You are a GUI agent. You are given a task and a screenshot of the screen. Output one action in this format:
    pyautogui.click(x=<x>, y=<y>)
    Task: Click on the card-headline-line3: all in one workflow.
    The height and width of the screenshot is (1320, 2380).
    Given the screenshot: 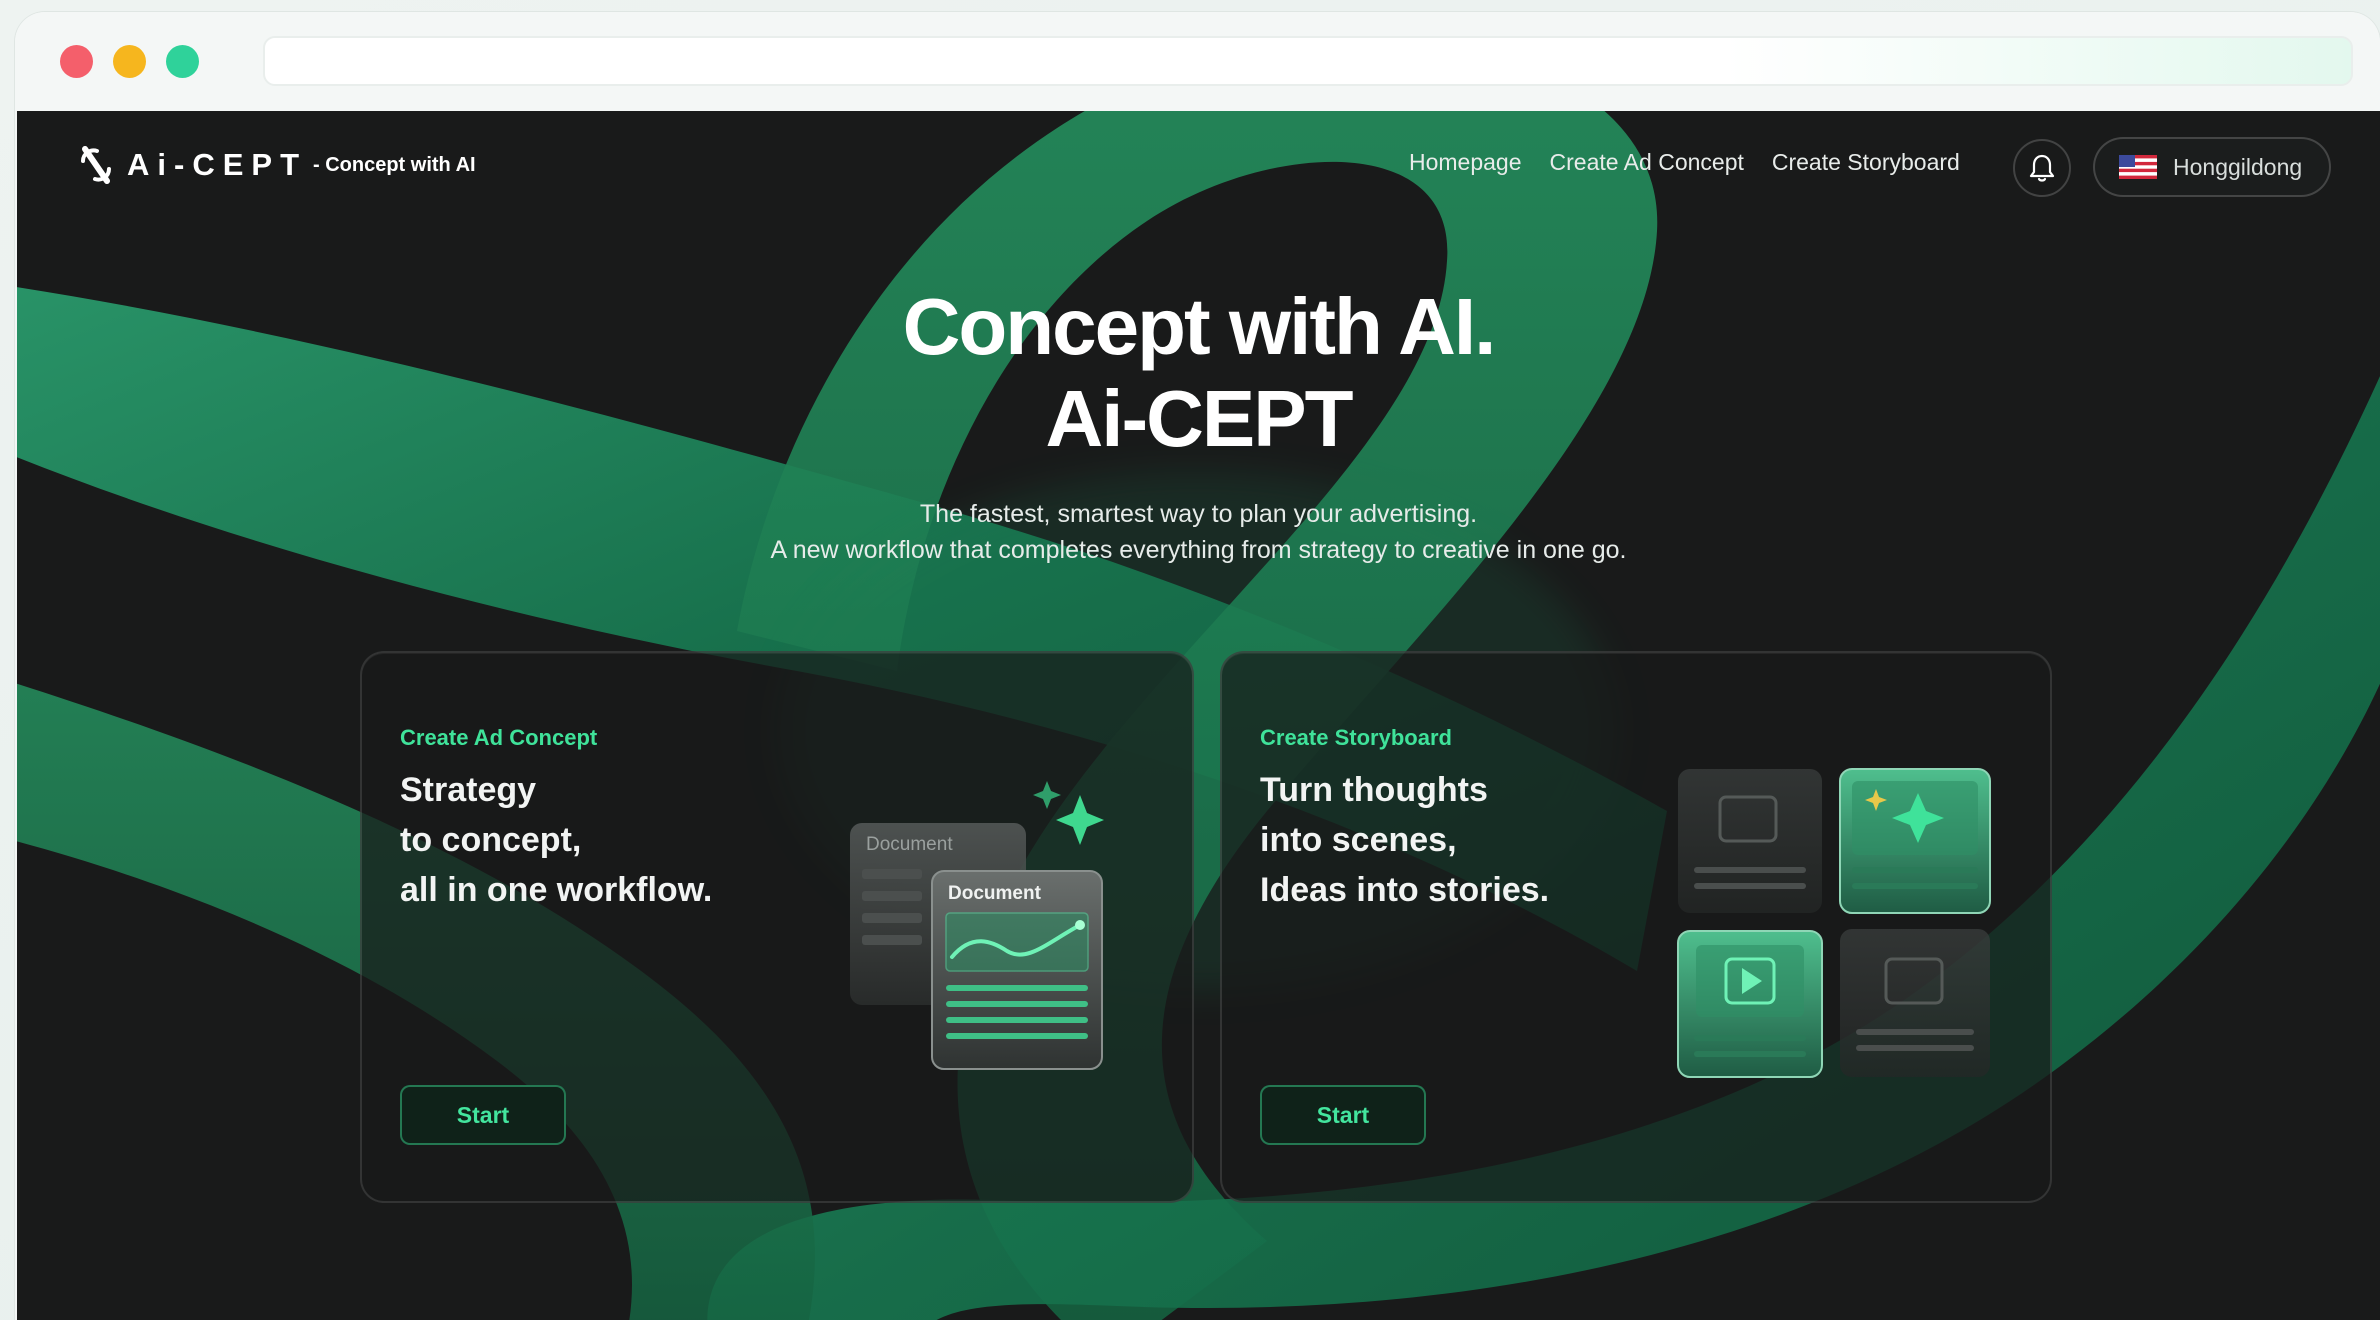 What is the action you would take?
    pyautogui.click(x=556, y=890)
    